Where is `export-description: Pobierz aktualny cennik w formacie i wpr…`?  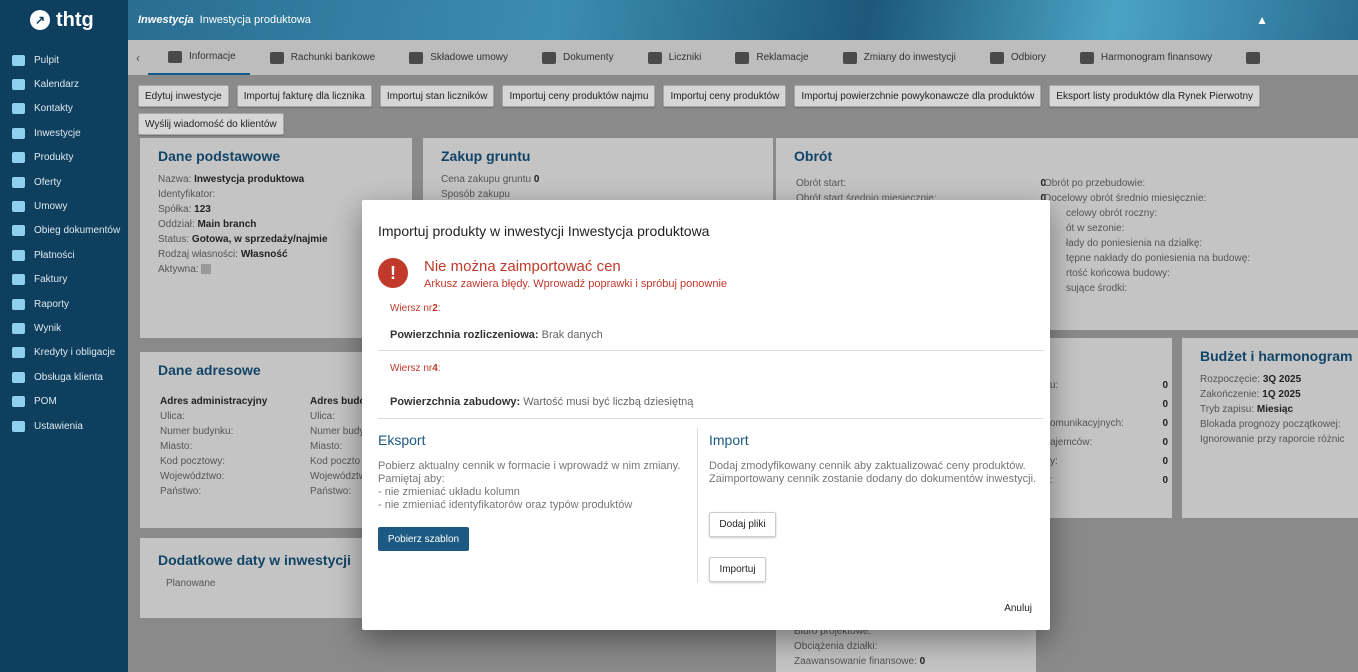 export-description: Pobierz aktualny cennik w formacie i wpr… is located at coordinates (529, 485).